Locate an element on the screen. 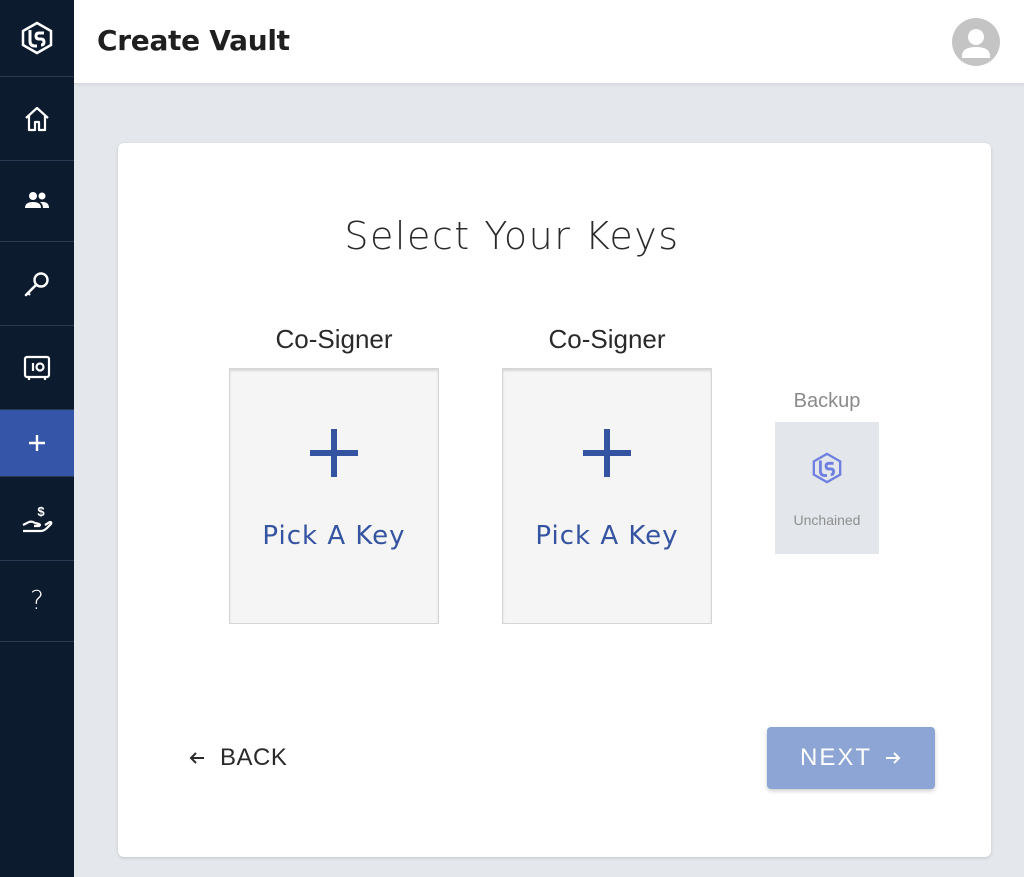 This screenshot has height=877, width=1024. top-header: Create Vault is located at coordinates (549, 42).